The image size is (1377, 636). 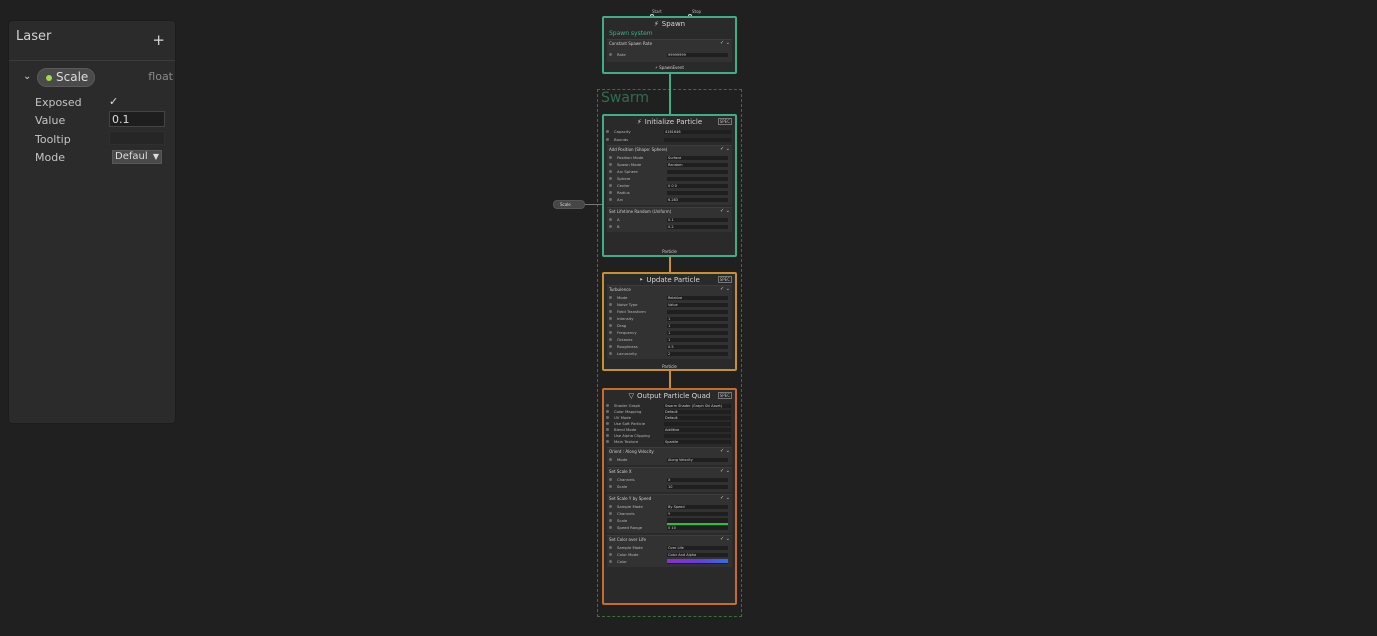 What do you see at coordinates (697, 514) in the screenshot?
I see `row-field: Y` at bounding box center [697, 514].